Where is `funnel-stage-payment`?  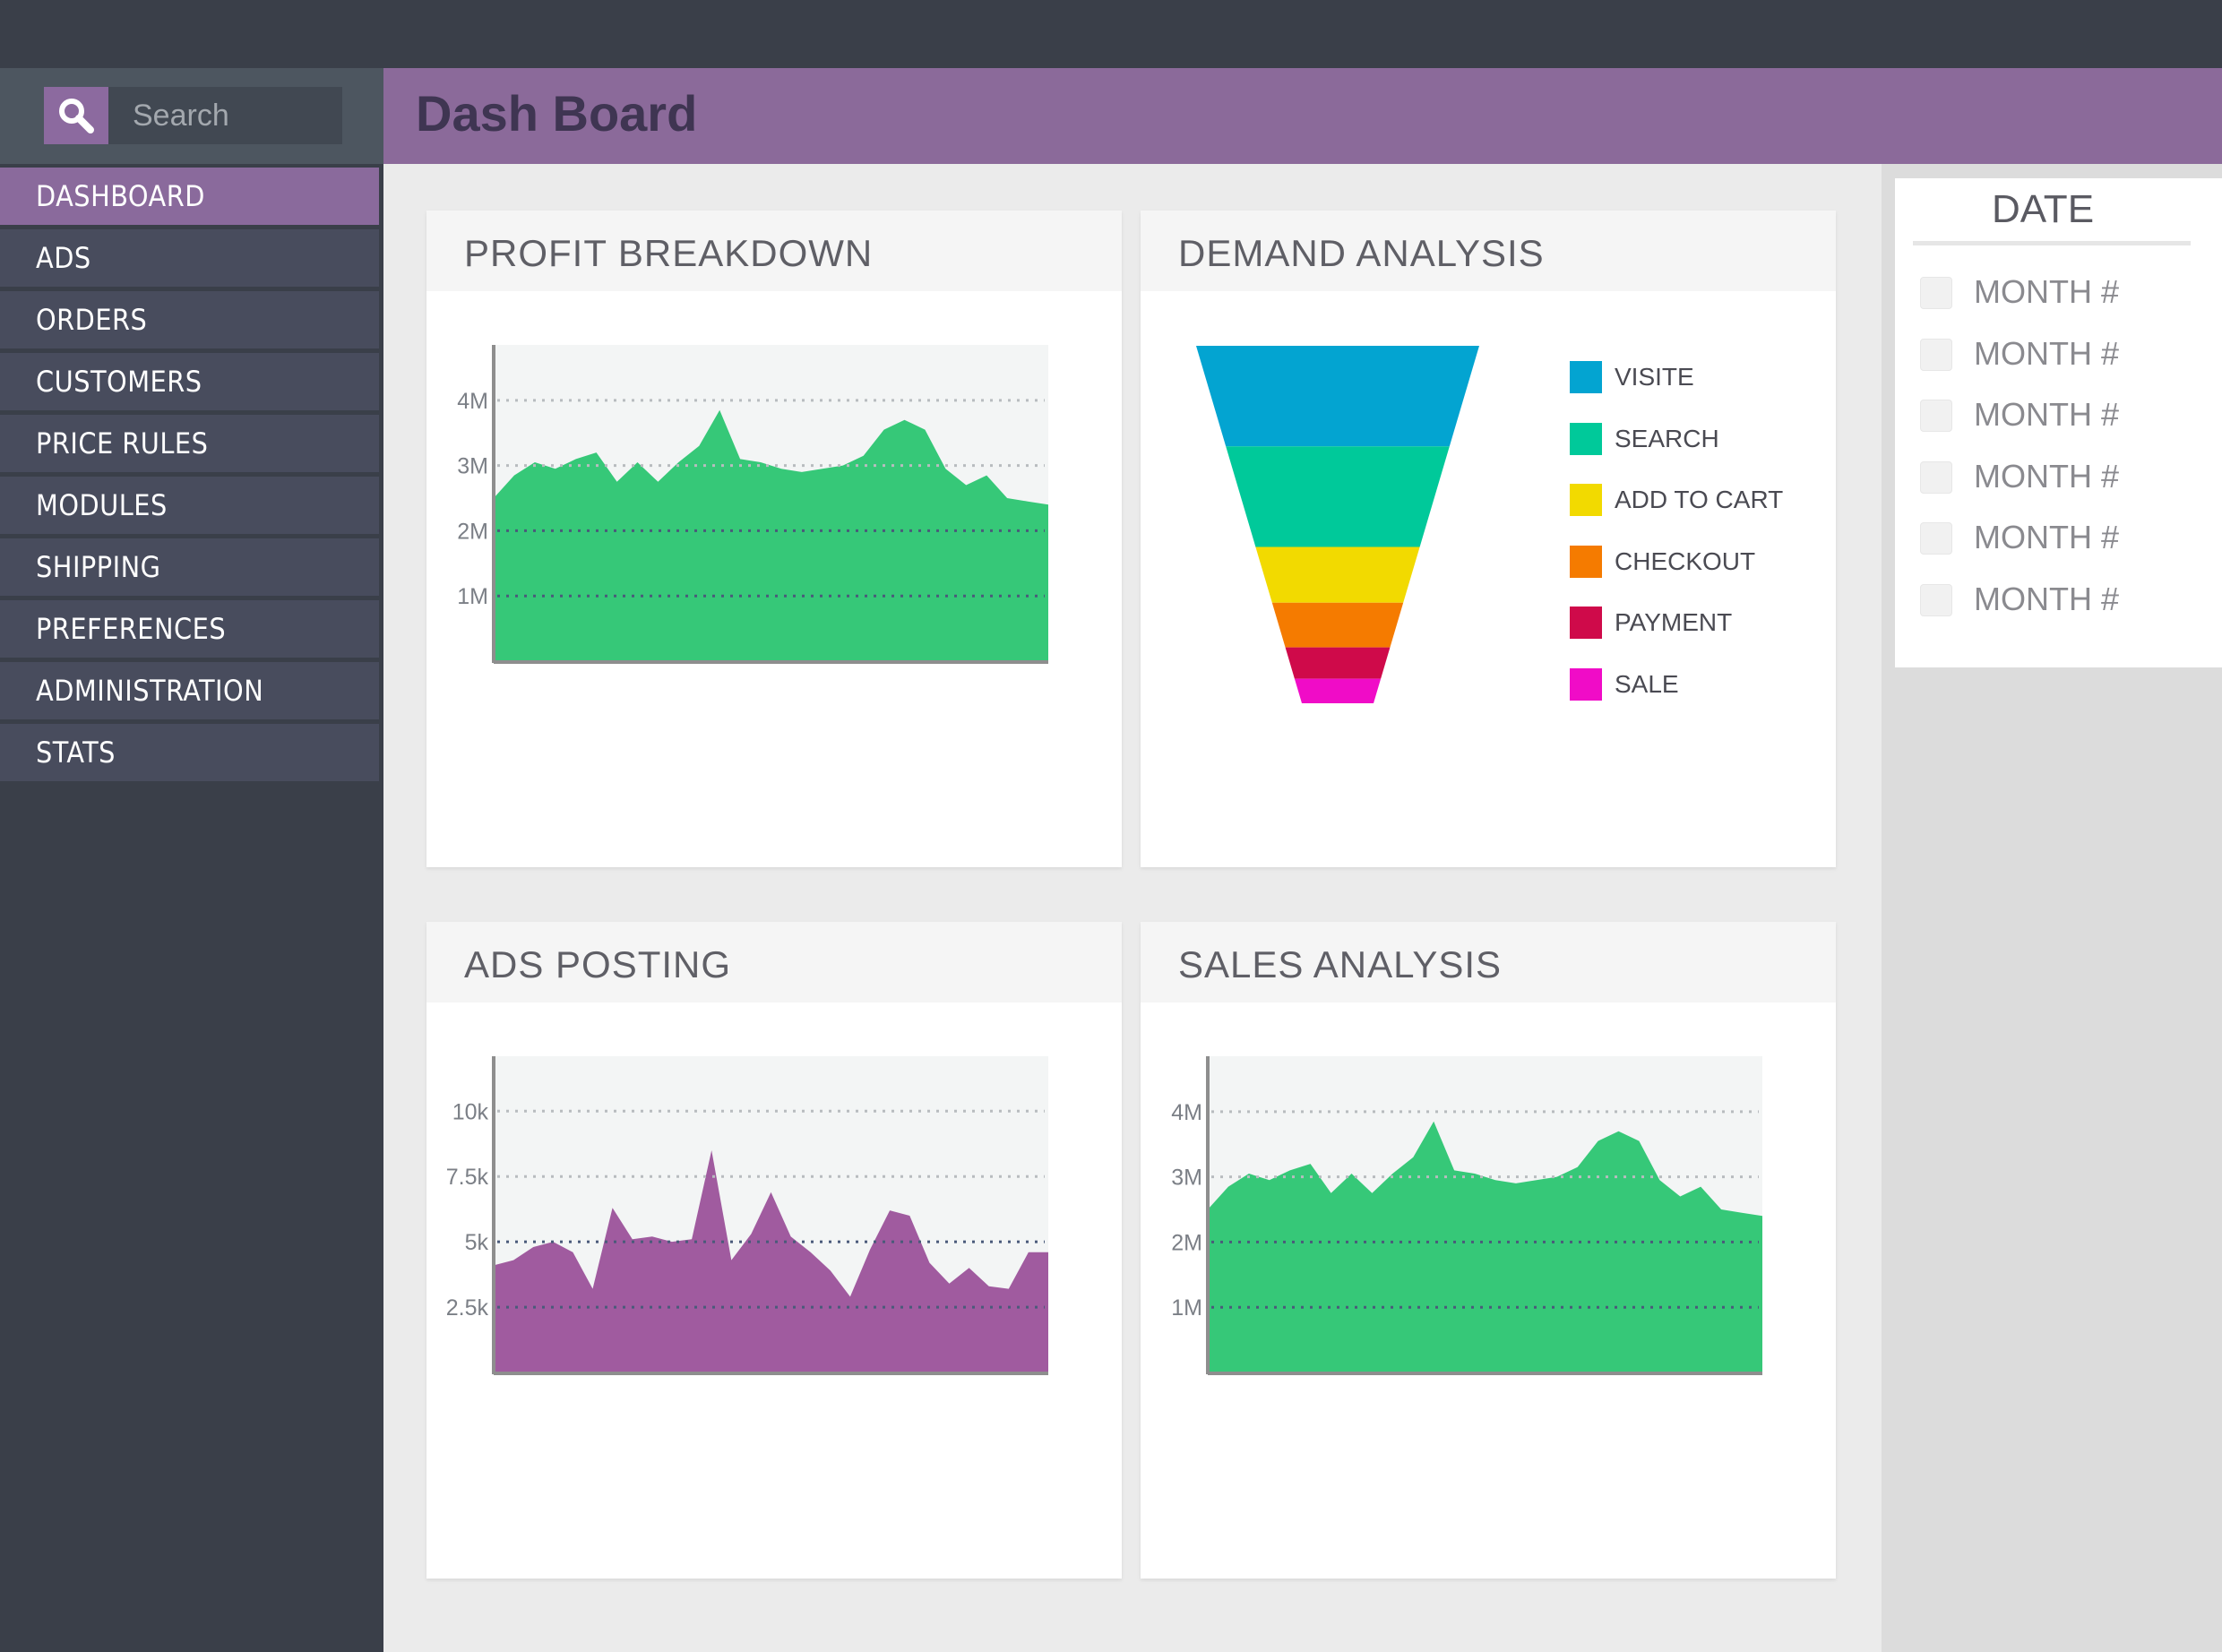 funnel-stage-payment is located at coordinates (1338, 663).